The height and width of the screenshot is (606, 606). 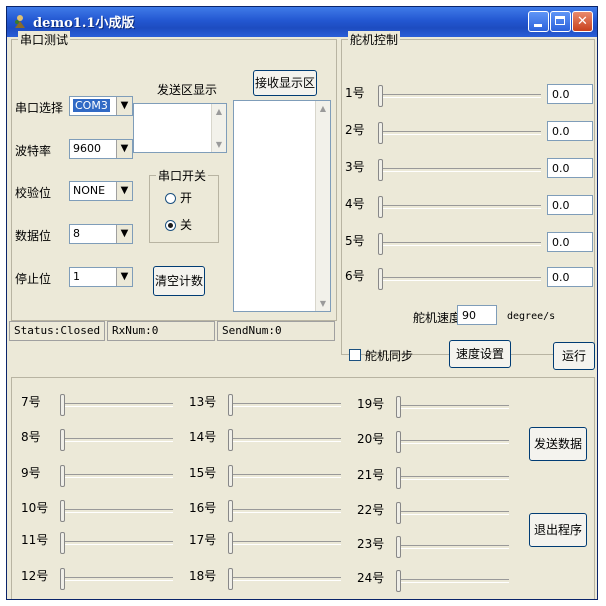 What do you see at coordinates (561, 205) in the screenshot?
I see `servo-4-value-text: 0.0` at bounding box center [561, 205].